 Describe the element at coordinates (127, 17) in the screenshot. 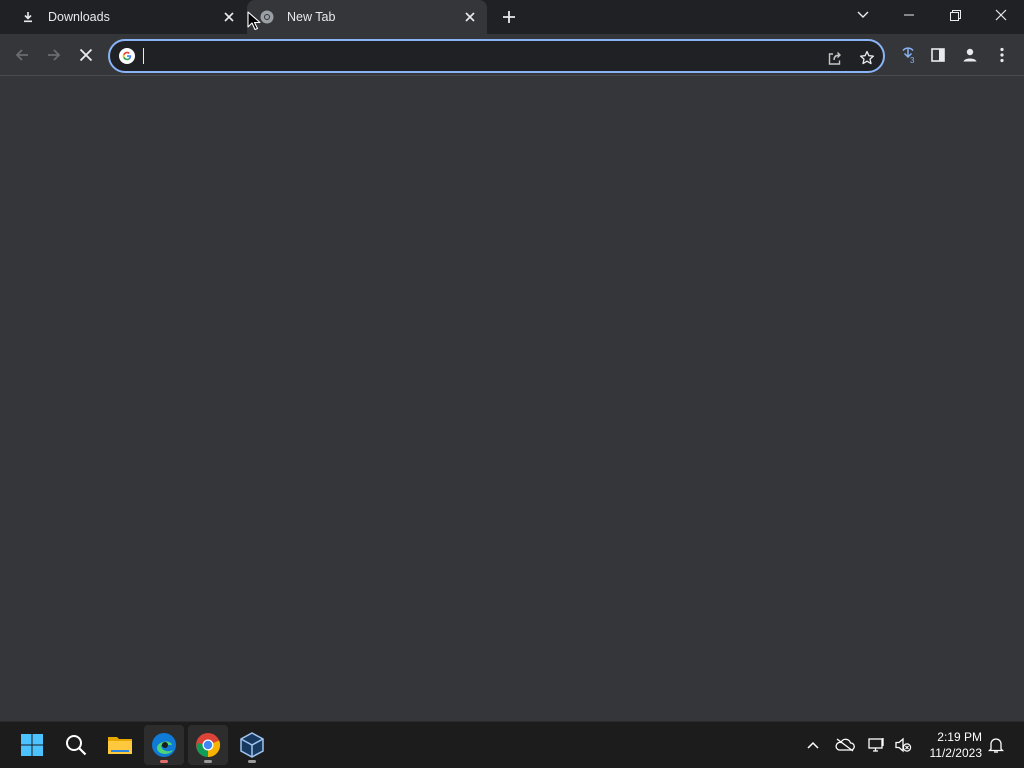

I see `tab-downloads: Downloads` at that location.